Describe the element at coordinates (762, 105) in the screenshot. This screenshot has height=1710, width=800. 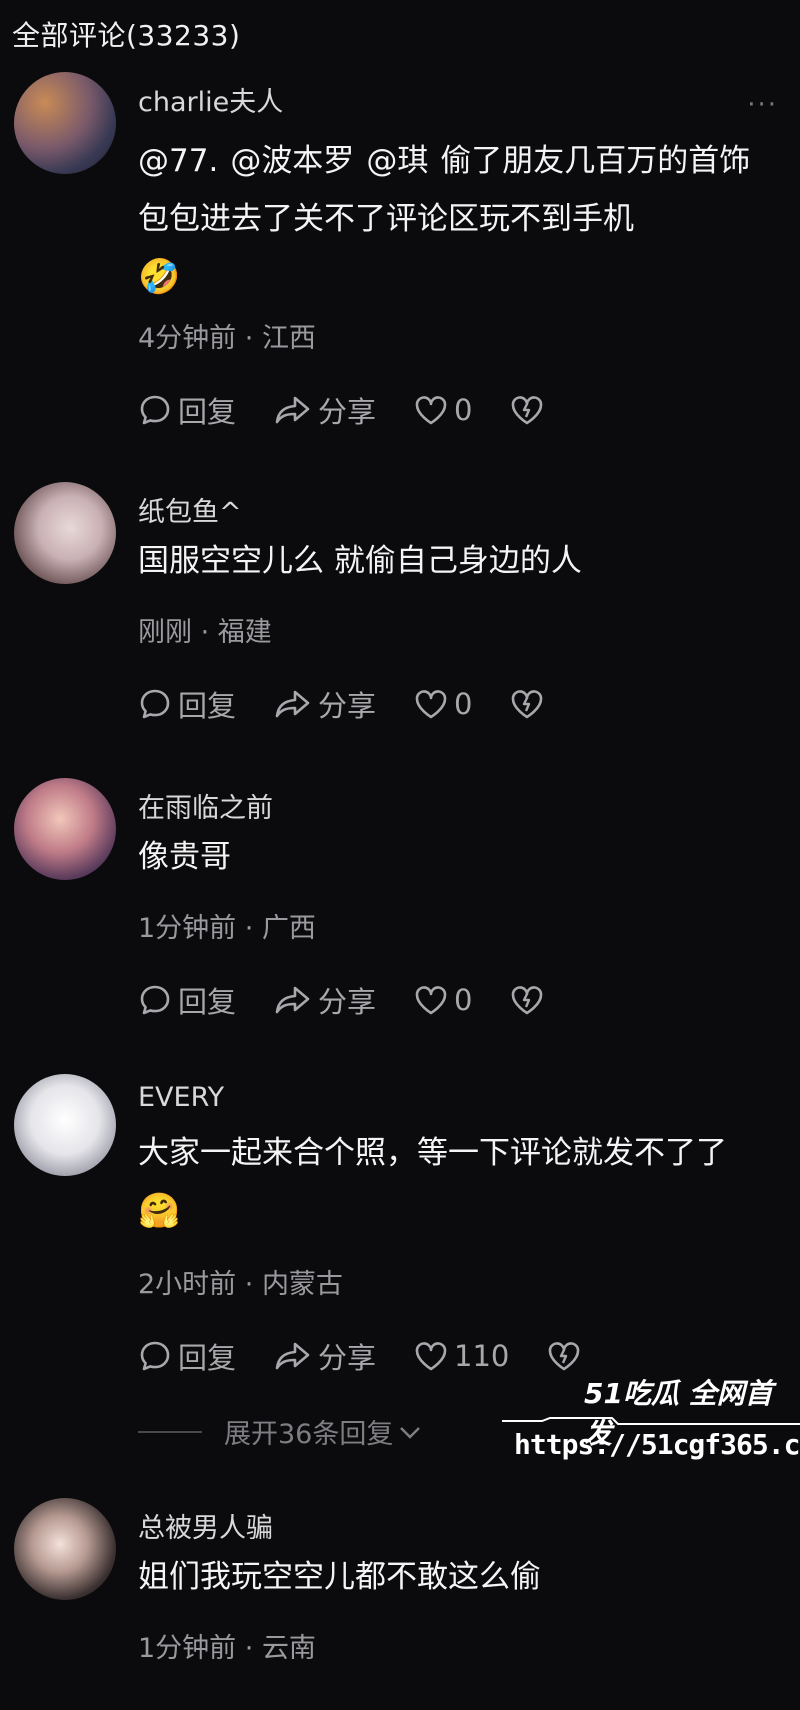
I see `more-options-icon: ···` at that location.